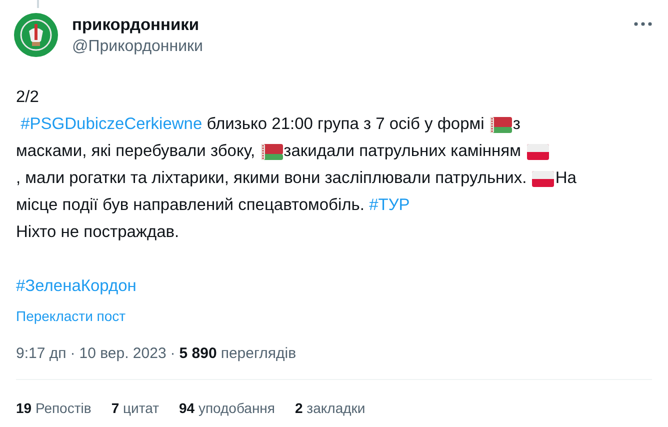 The image size is (668, 427). Describe the element at coordinates (226, 408) in the screenshot. I see `stat-link: 94 уподобання` at that location.